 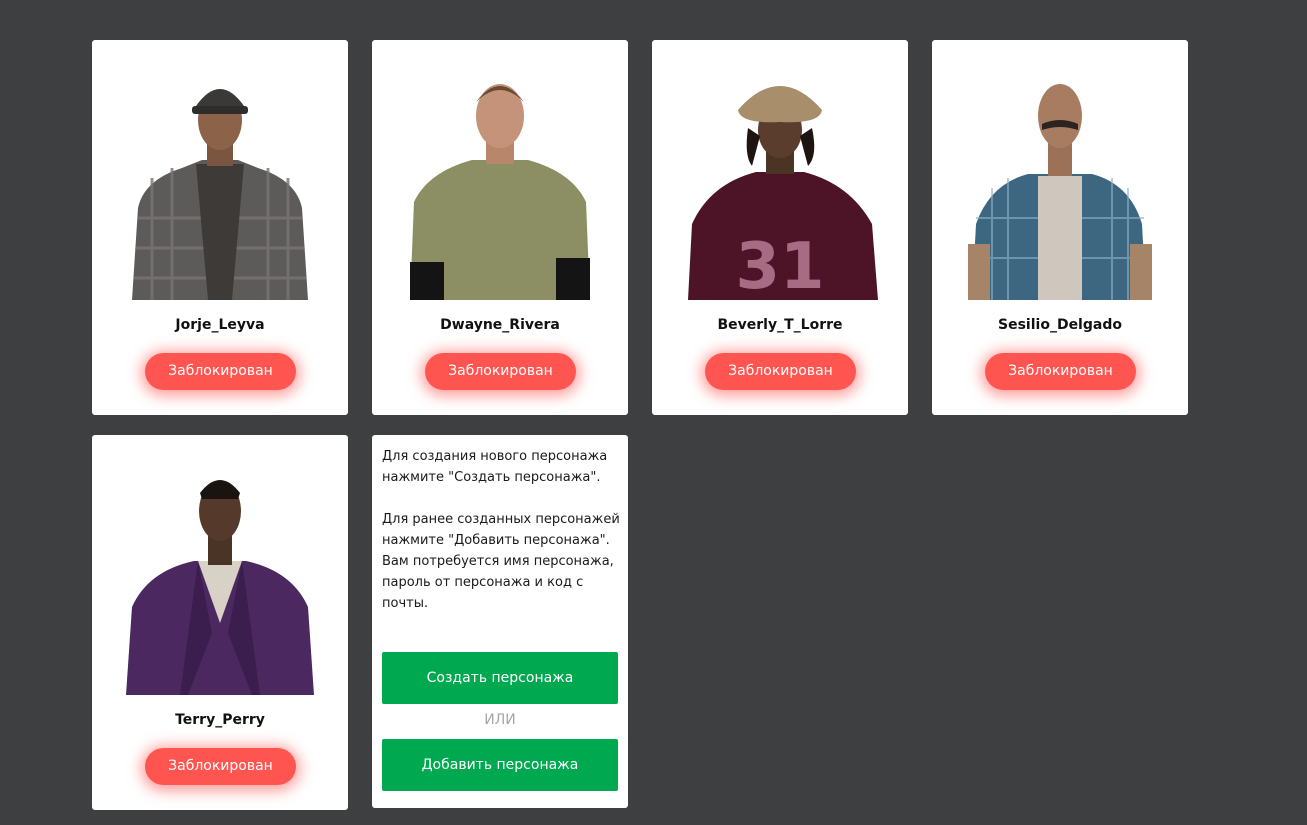 I want to click on character-name: Sesilio_Delgado, so click(x=1060, y=325).